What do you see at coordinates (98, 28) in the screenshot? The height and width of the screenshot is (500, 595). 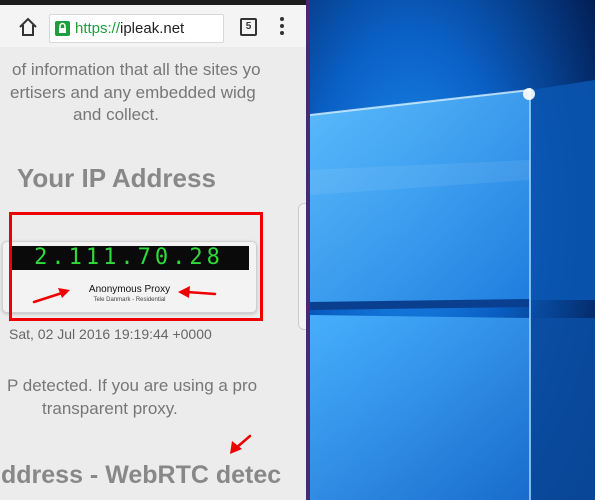 I see `url-scheme: https://` at bounding box center [98, 28].